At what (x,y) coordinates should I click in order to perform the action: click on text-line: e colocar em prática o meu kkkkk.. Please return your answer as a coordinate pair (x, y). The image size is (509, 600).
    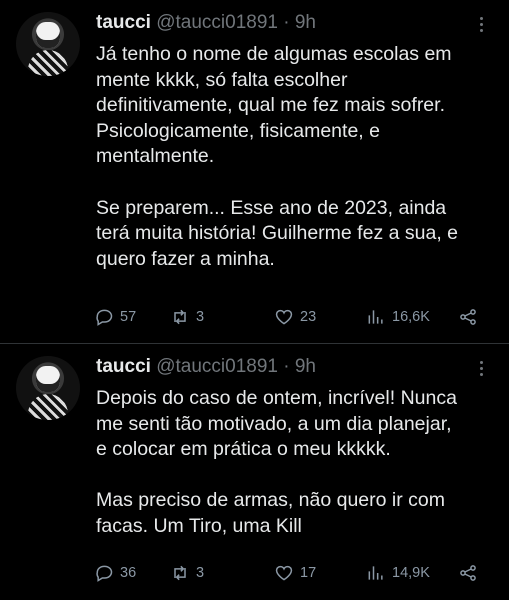
    Looking at the image, I should click on (243, 449).